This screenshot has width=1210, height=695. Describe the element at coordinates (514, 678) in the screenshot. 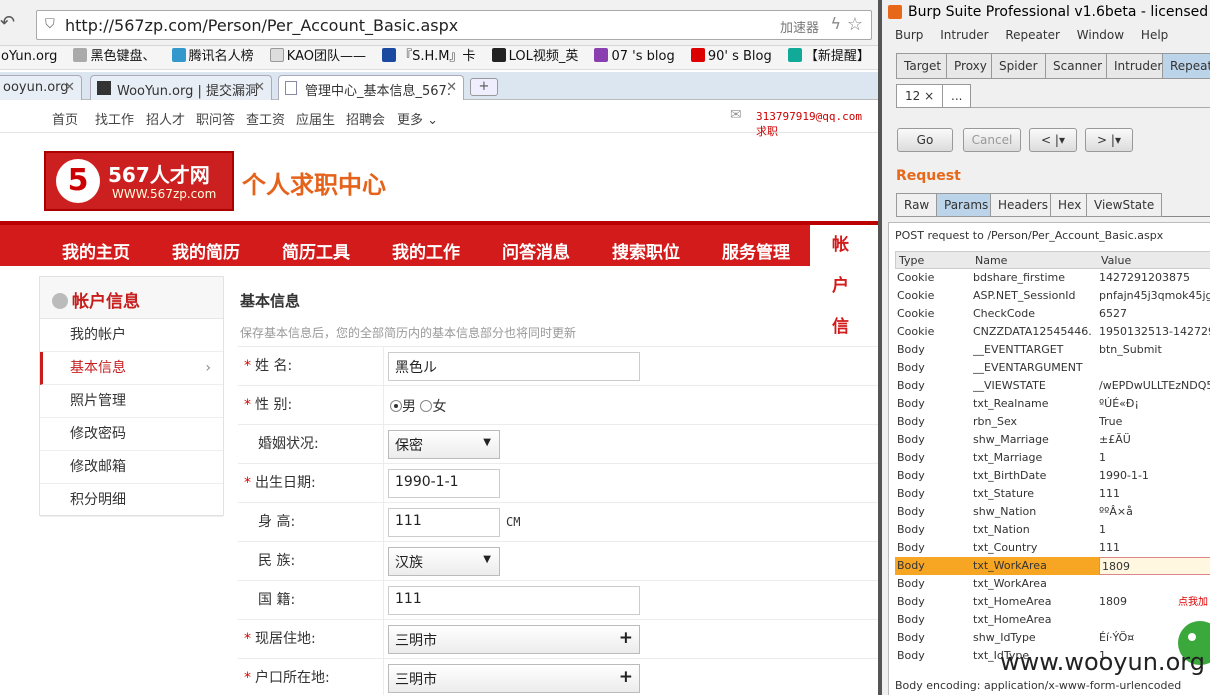

I see `homearea-select: 三明市 +` at that location.